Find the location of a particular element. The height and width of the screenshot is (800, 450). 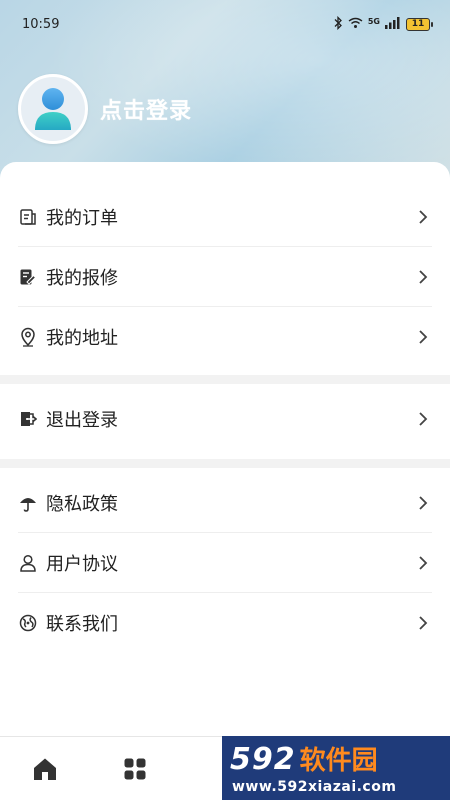

umbrella-icon is located at coordinates (28, 503).